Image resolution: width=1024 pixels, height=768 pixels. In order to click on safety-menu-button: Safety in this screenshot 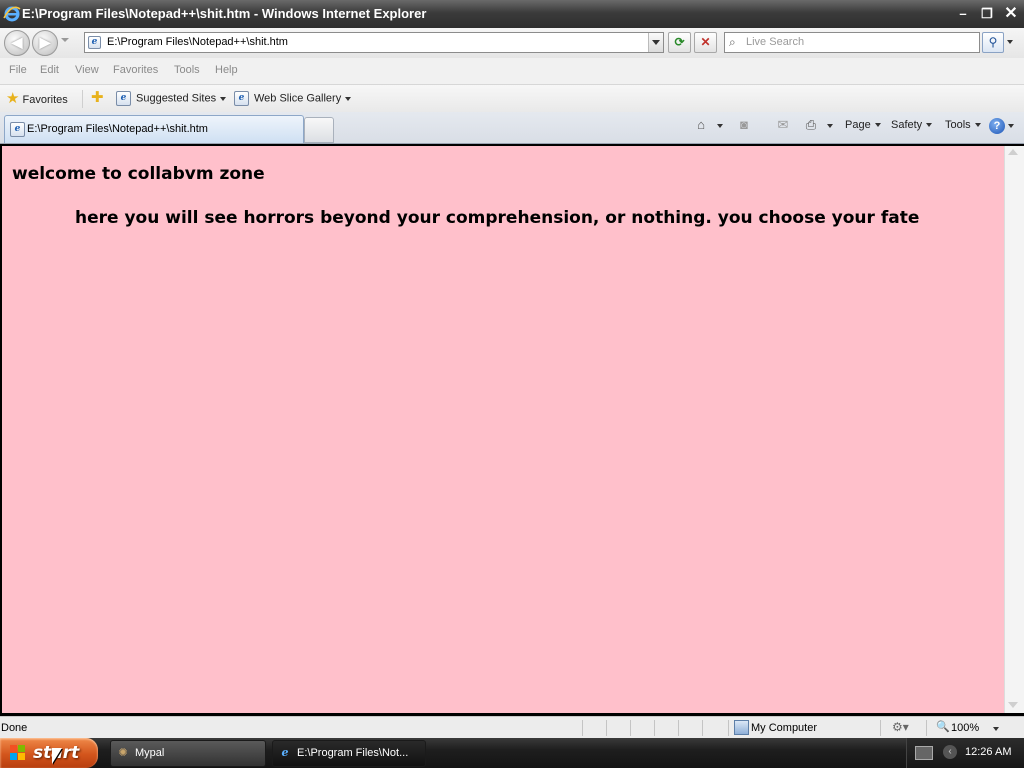, I will do `click(912, 125)`.